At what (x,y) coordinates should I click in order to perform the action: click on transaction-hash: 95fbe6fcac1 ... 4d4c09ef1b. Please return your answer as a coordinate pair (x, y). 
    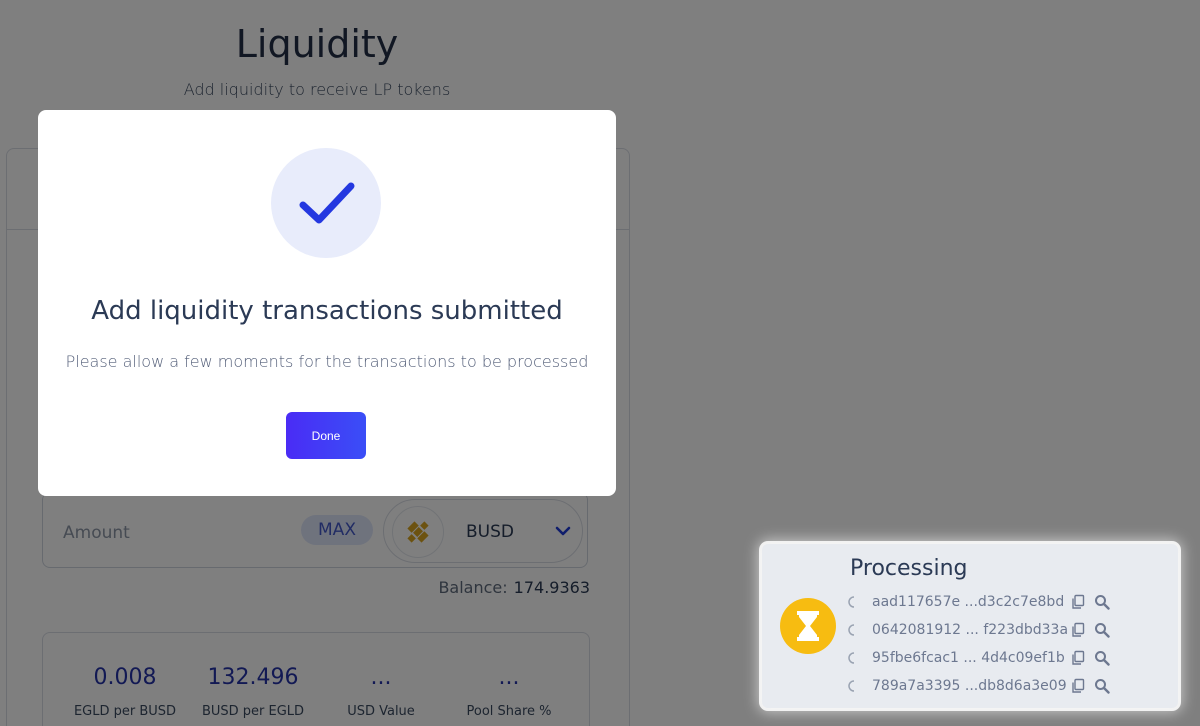
    Looking at the image, I should click on (968, 658).